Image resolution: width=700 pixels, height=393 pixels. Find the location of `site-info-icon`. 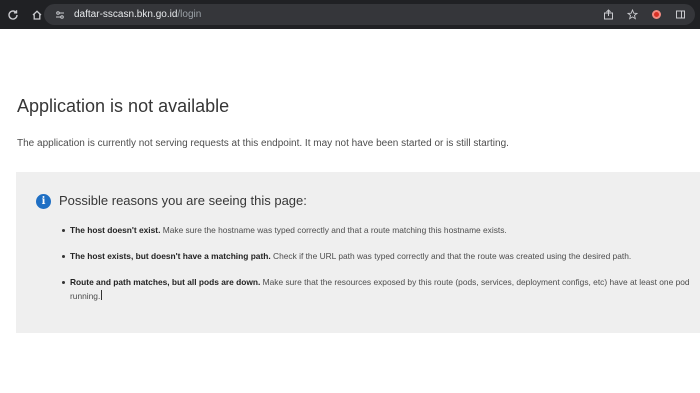

site-info-icon is located at coordinates (60, 15).